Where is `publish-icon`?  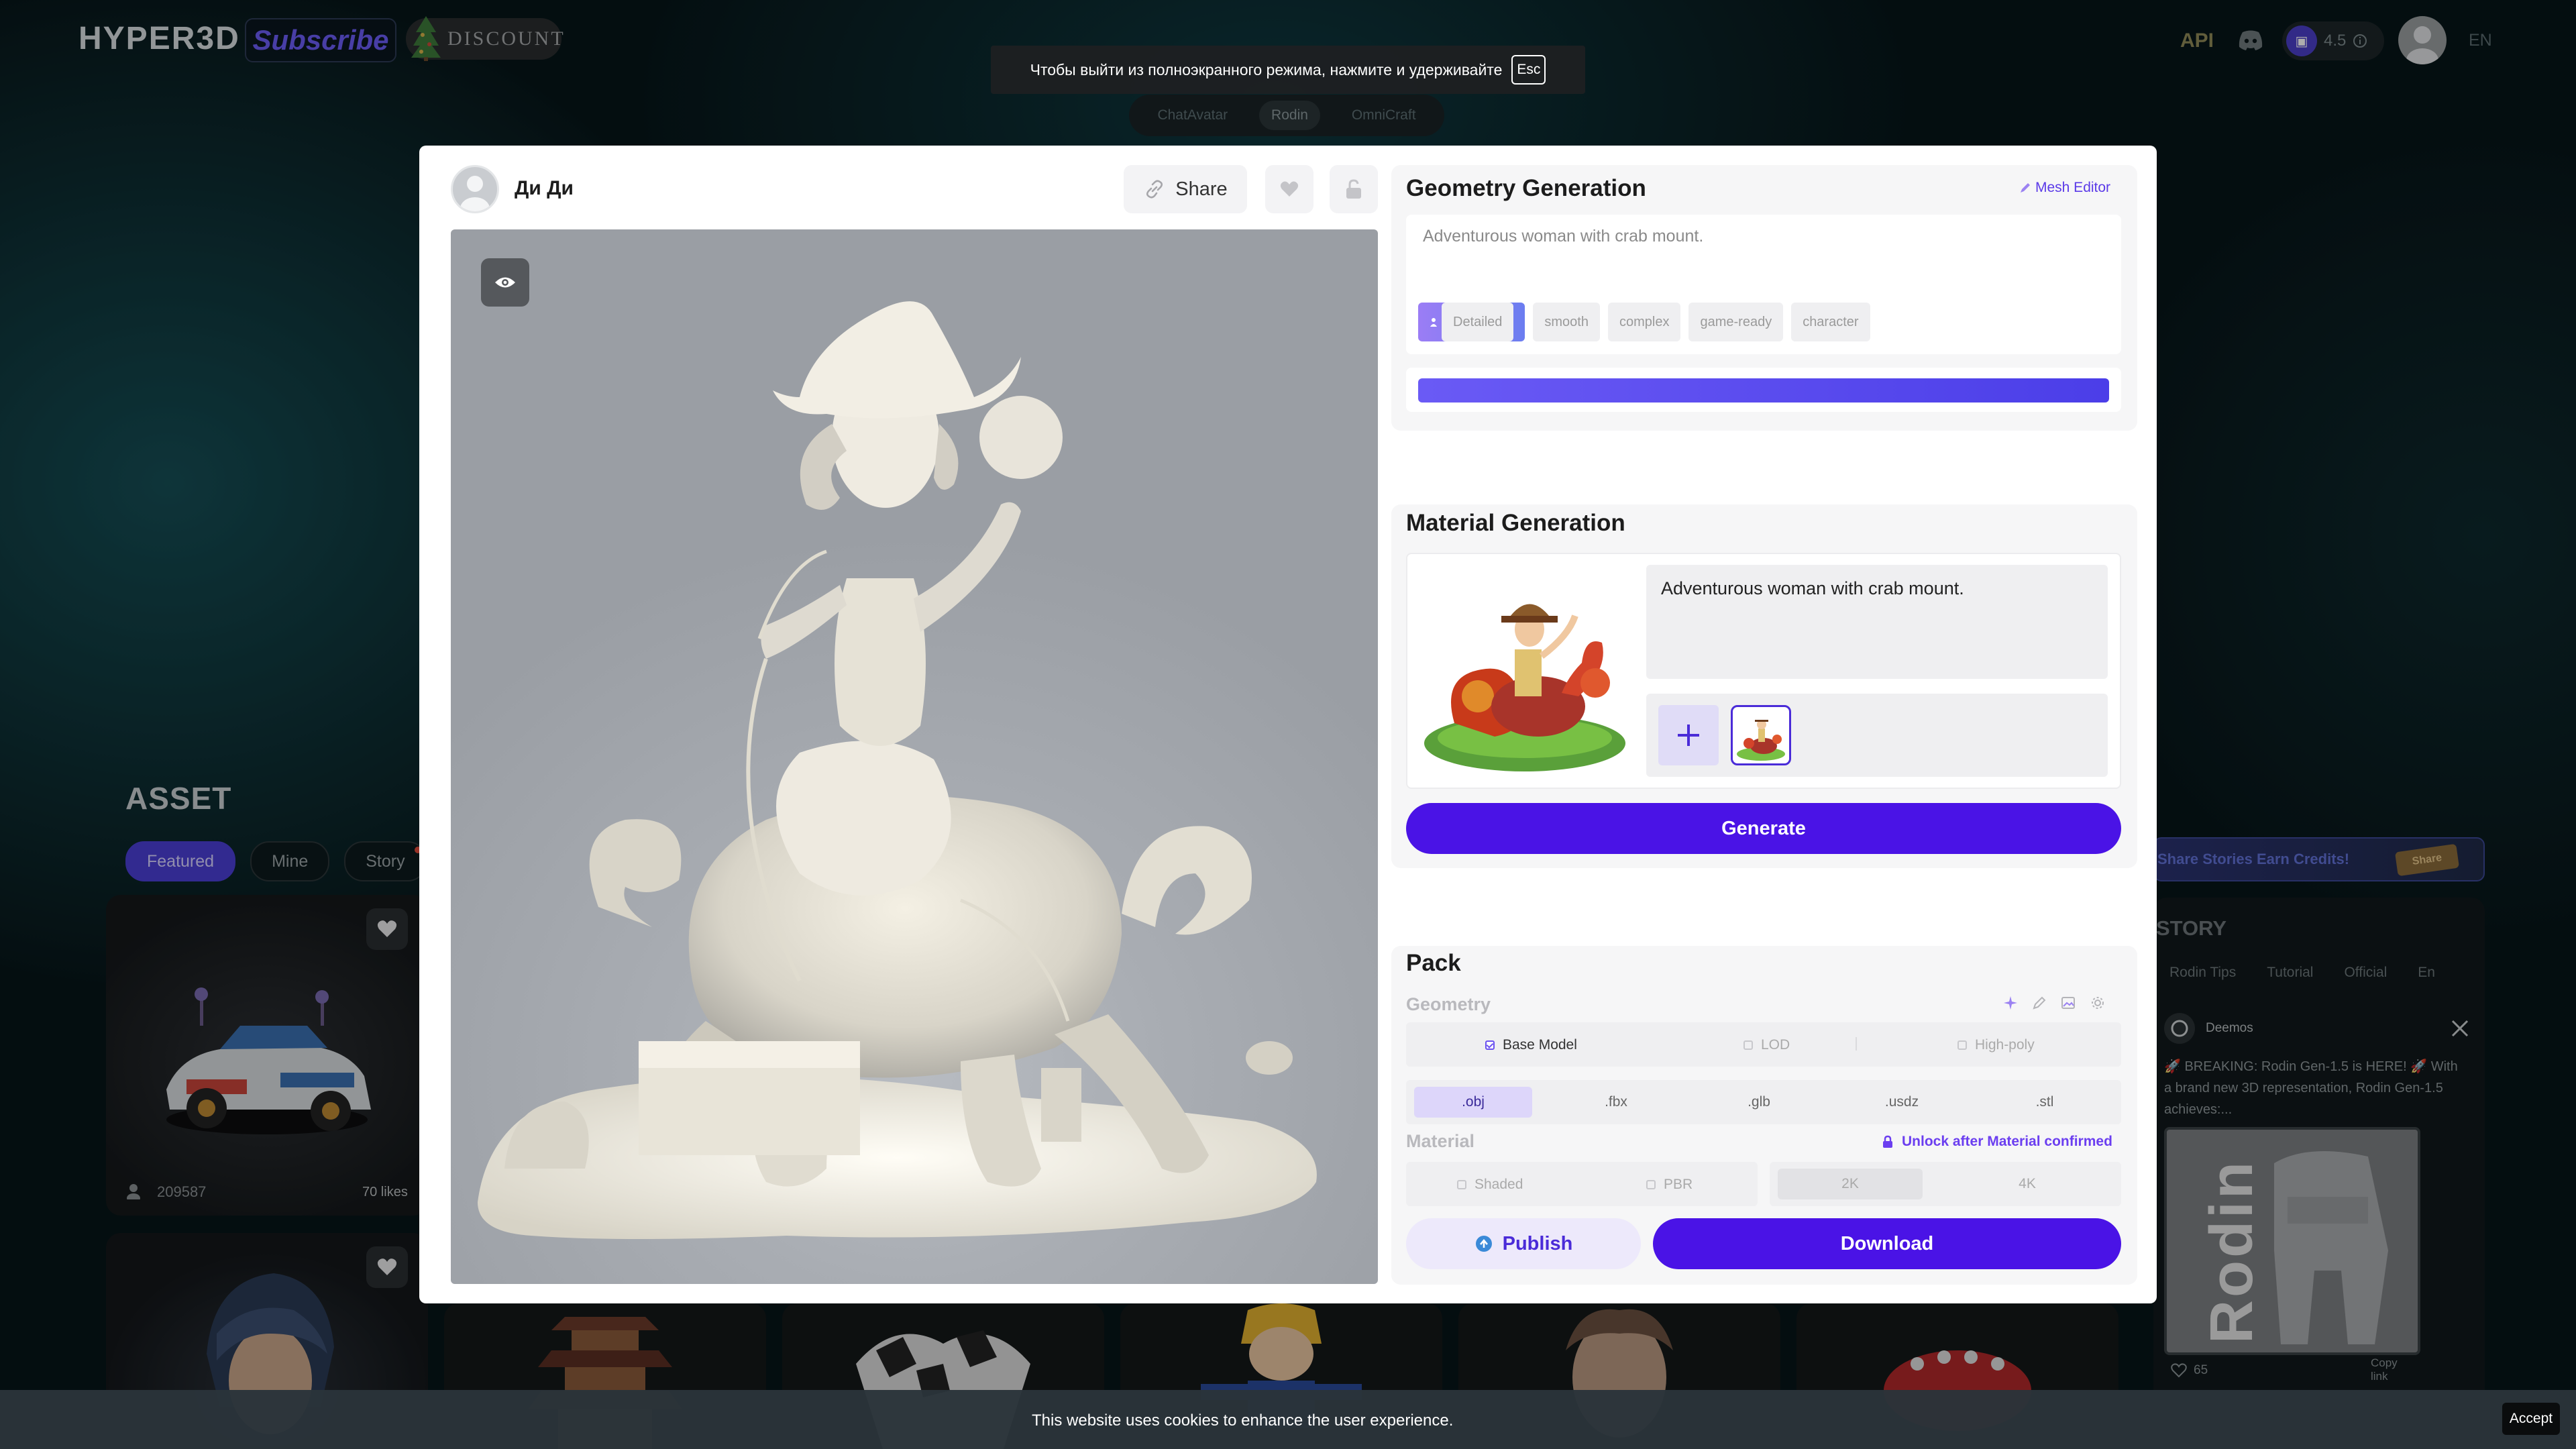
publish-icon is located at coordinates (1483, 1244).